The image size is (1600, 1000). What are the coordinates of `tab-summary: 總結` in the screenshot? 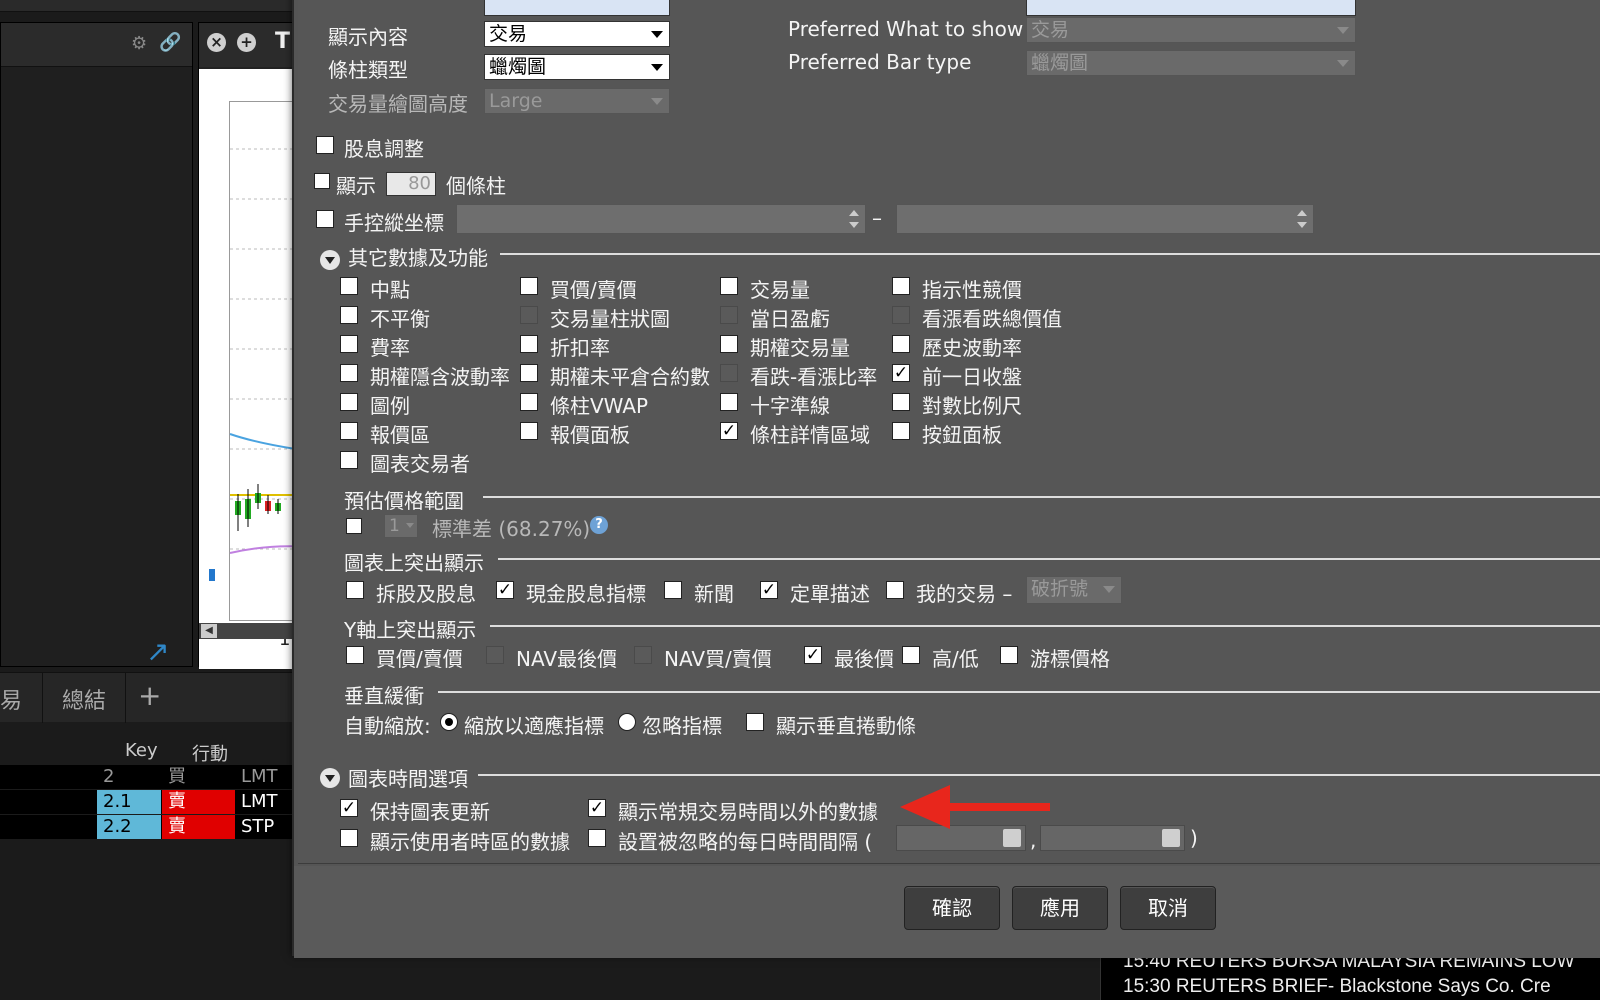 It's located at (84, 699).